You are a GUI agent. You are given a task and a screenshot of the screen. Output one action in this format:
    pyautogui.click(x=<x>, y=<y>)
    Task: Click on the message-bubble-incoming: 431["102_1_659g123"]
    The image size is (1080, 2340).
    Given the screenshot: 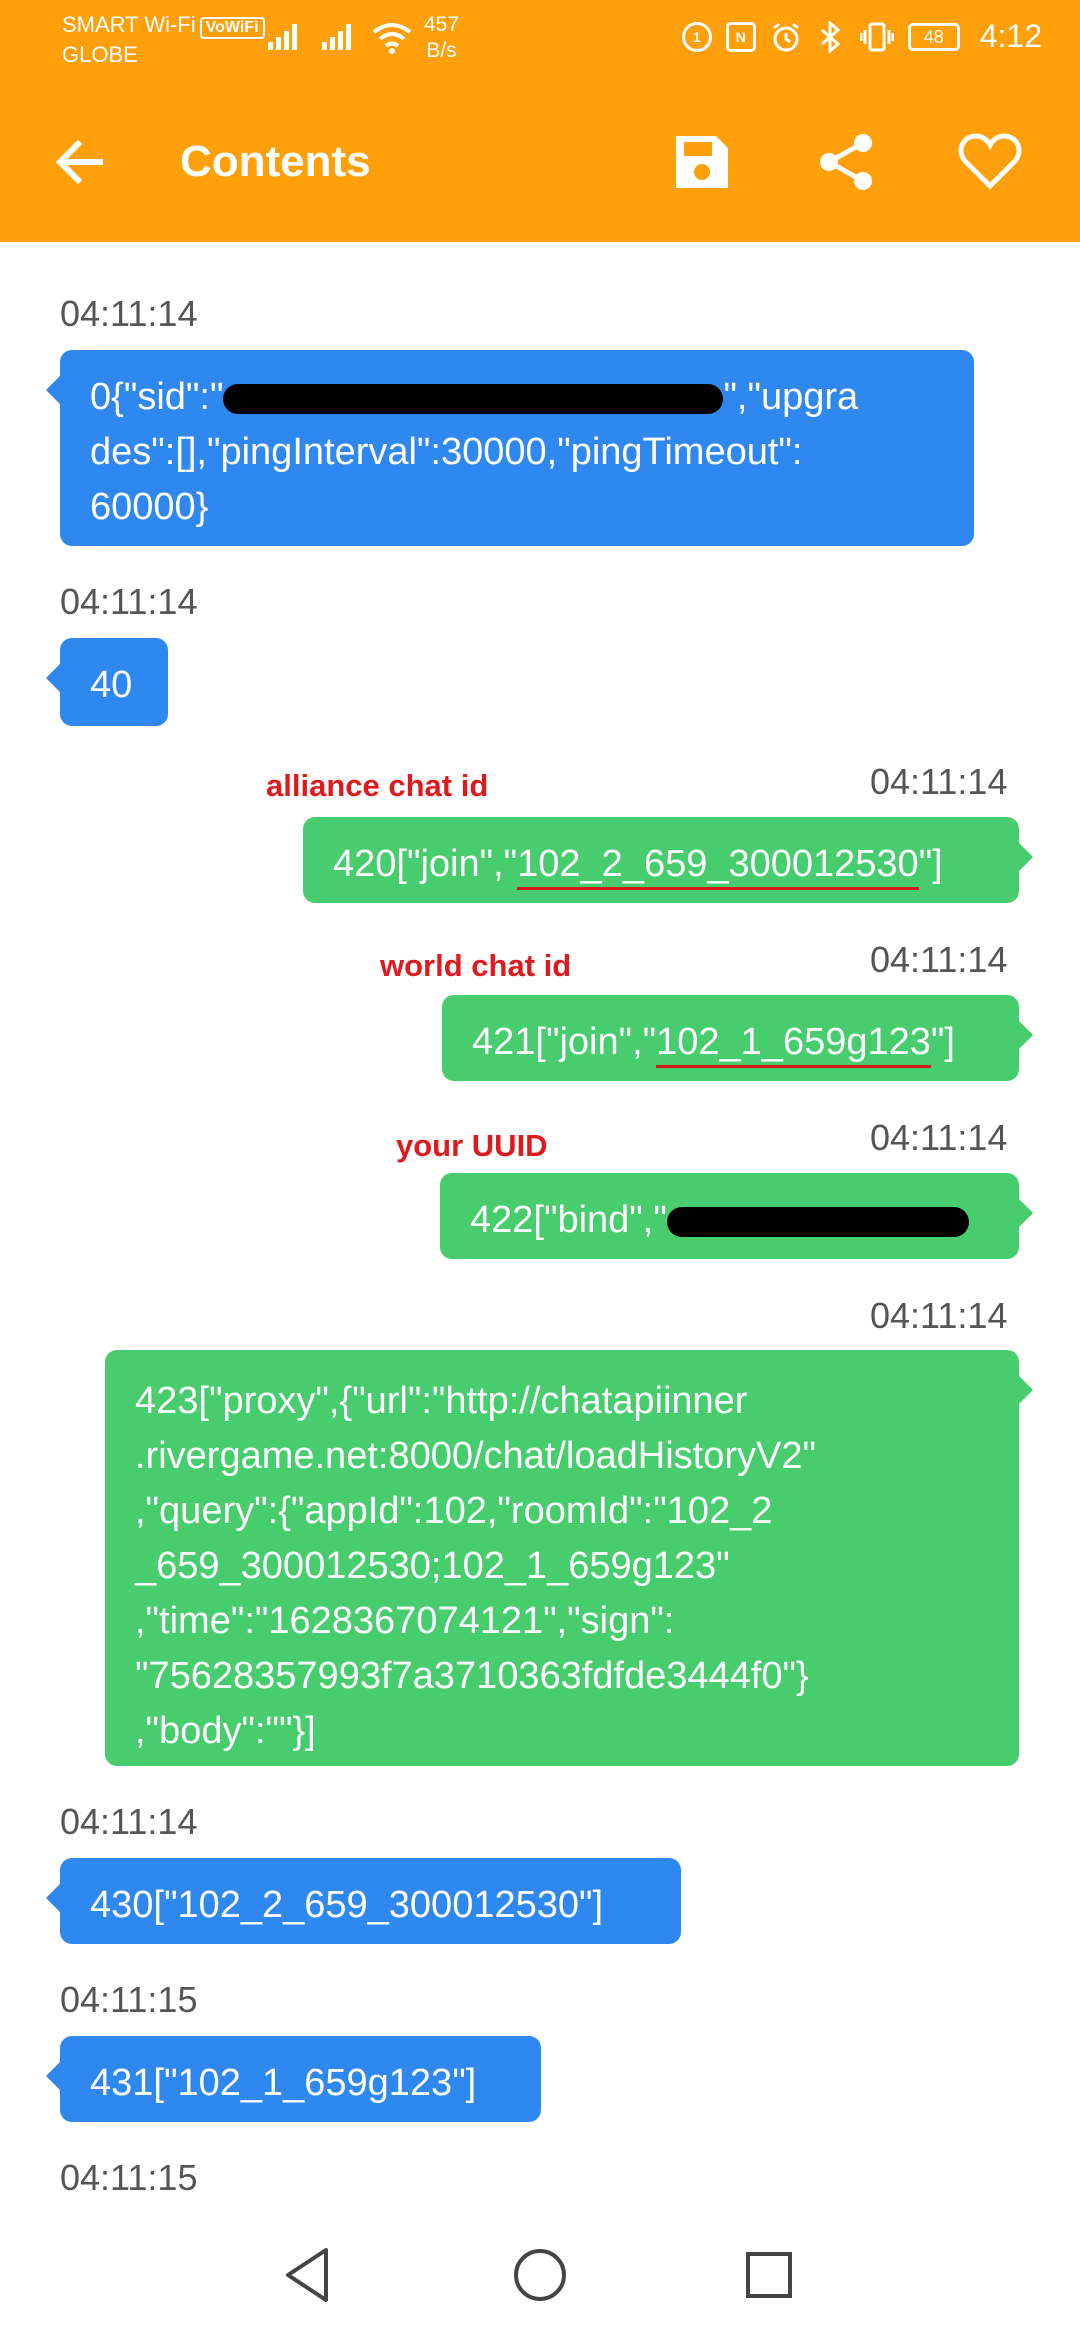 What is the action you would take?
    pyautogui.click(x=293, y=2079)
    